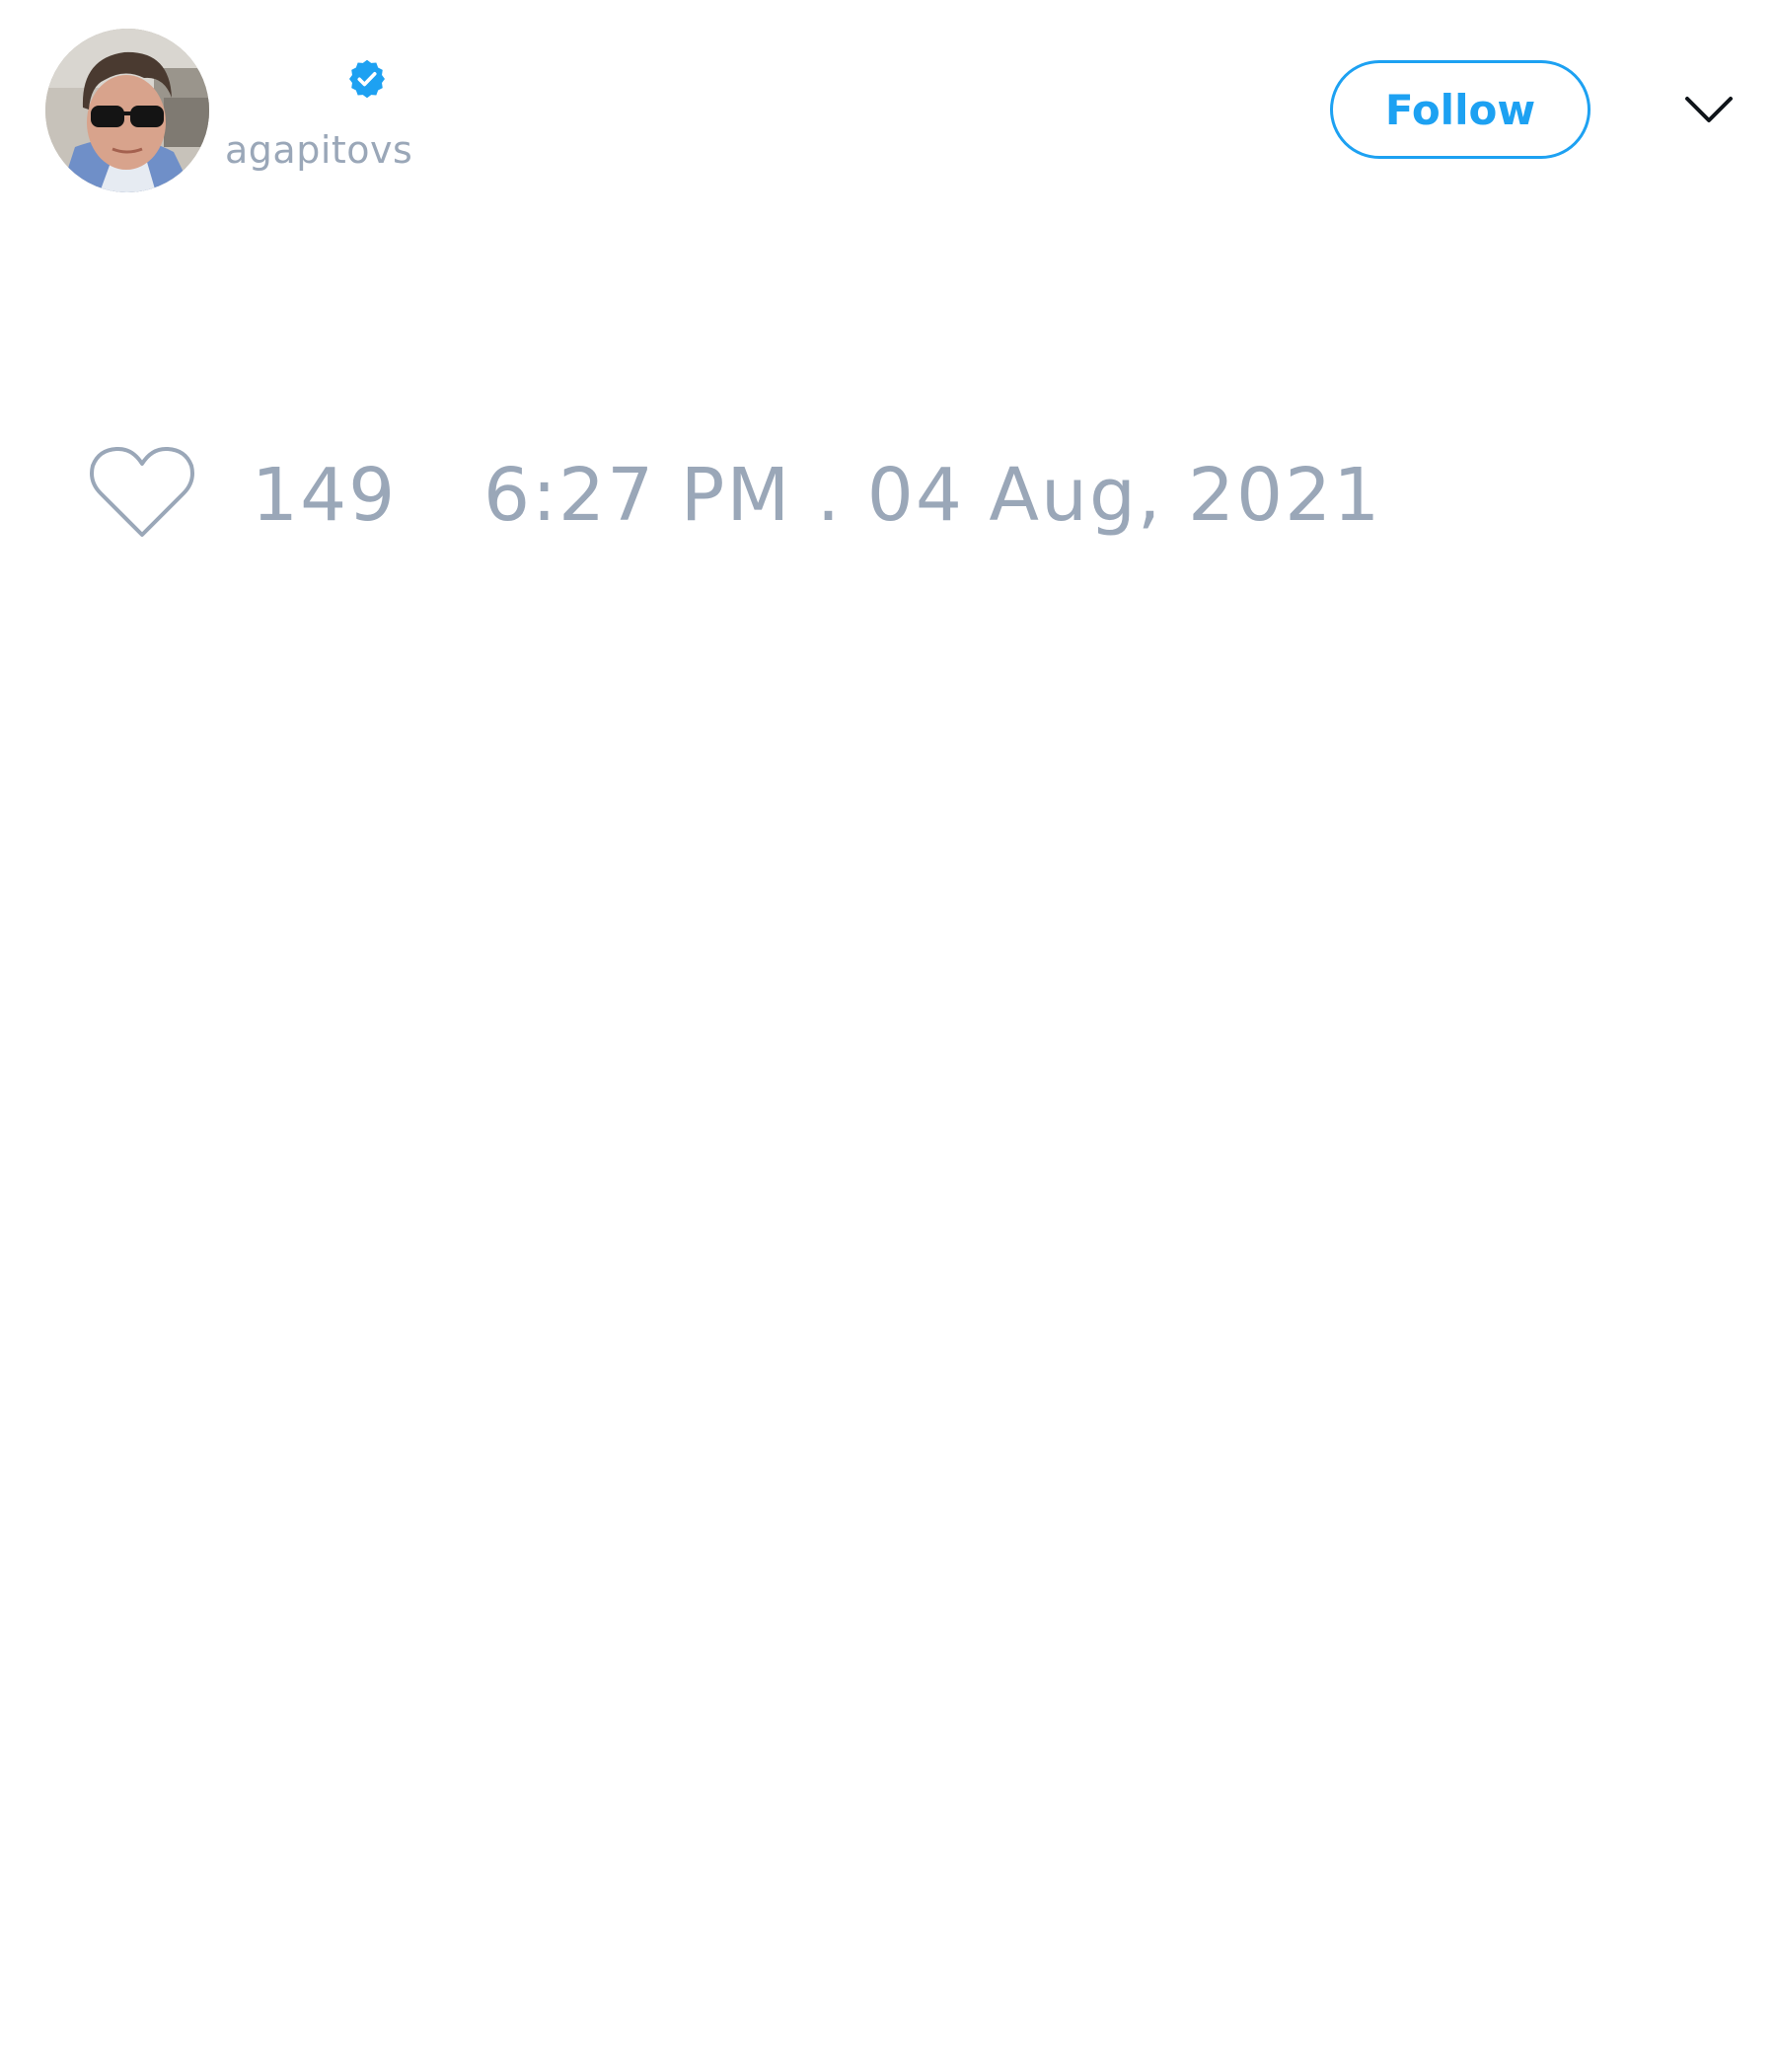  I want to click on like-button, so click(142, 494).